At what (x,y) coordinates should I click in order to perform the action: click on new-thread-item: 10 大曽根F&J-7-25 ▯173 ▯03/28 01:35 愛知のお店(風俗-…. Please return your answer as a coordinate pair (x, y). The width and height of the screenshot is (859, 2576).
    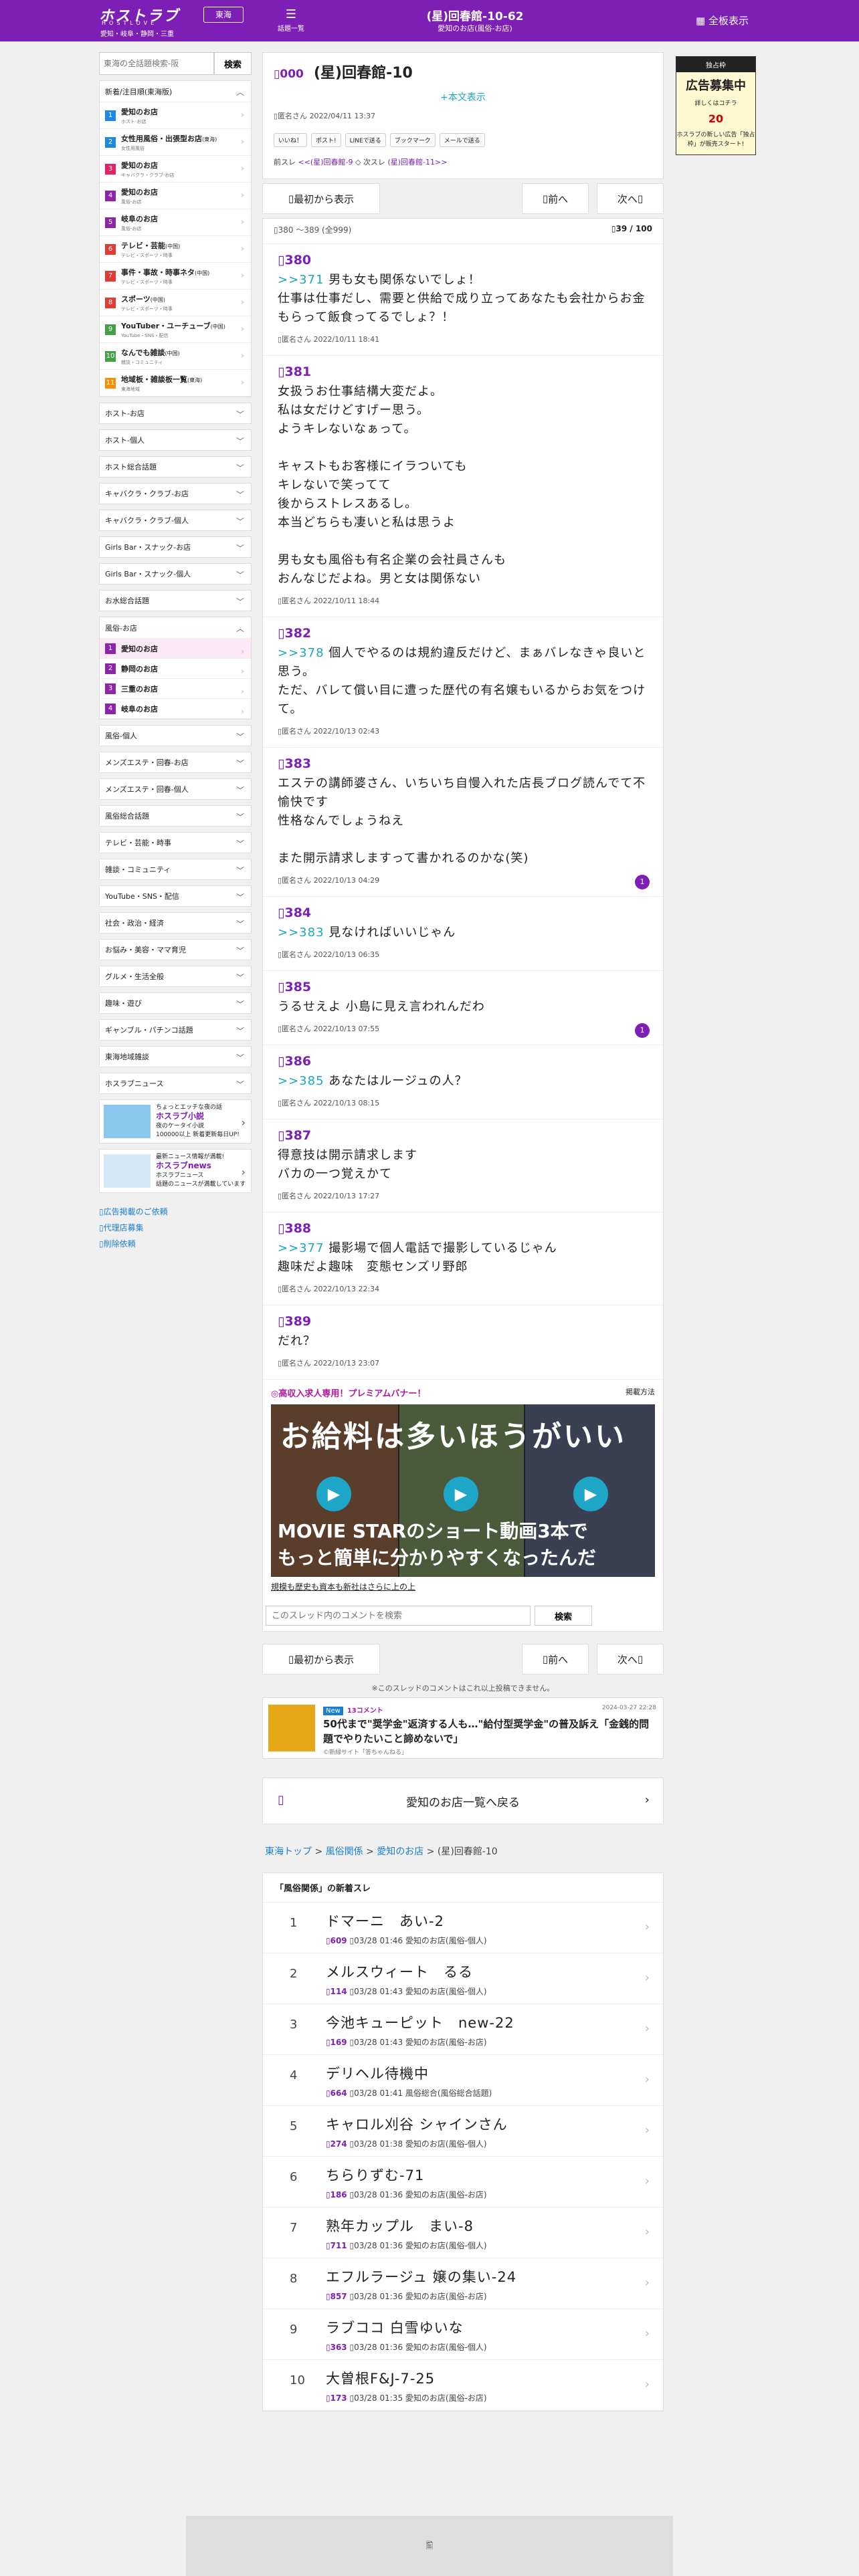
    Looking at the image, I should click on (463, 2386).